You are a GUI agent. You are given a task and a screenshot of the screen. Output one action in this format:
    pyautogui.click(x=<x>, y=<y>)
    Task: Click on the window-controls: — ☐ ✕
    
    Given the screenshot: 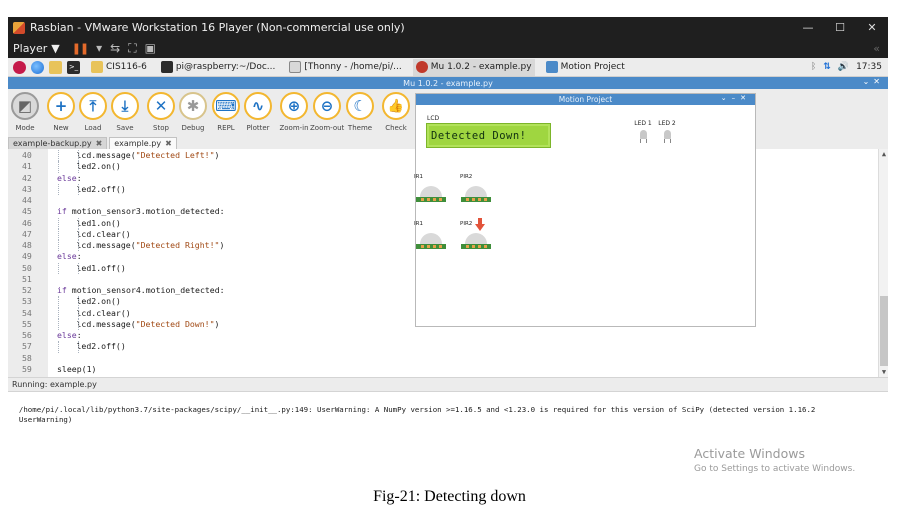 What is the action you would take?
    pyautogui.click(x=840, y=27)
    